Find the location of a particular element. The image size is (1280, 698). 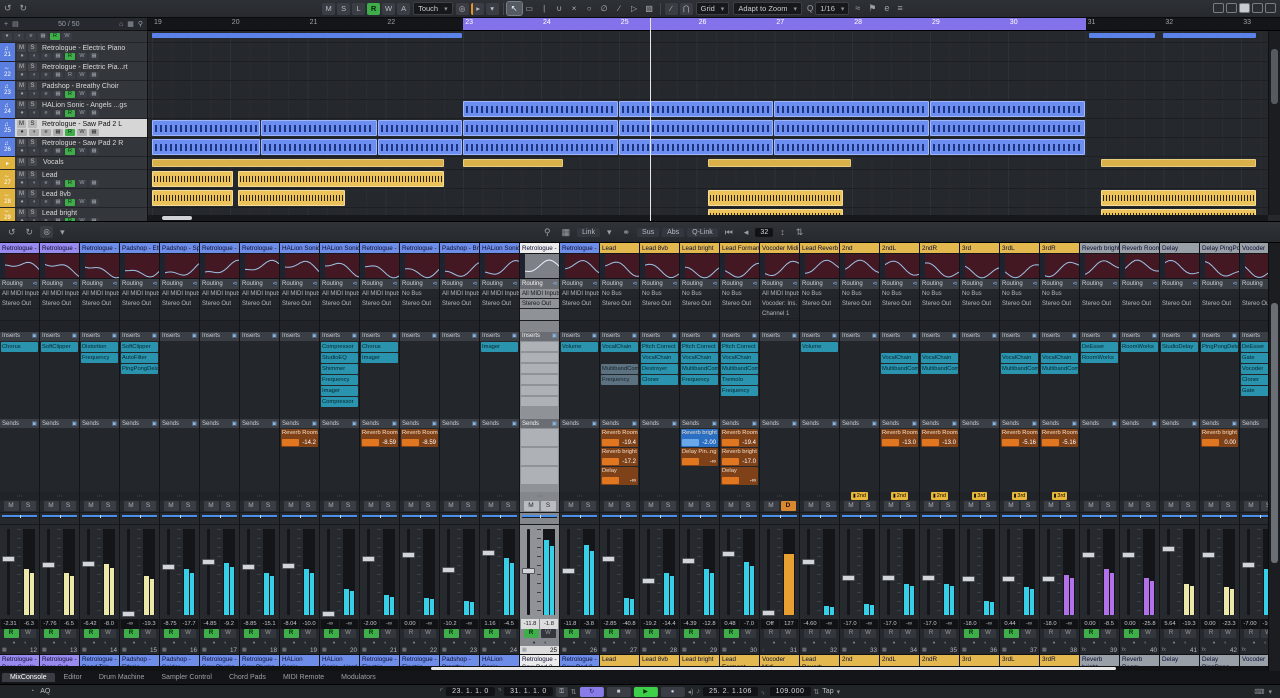

event-part is located at coordinates (1122, 35).